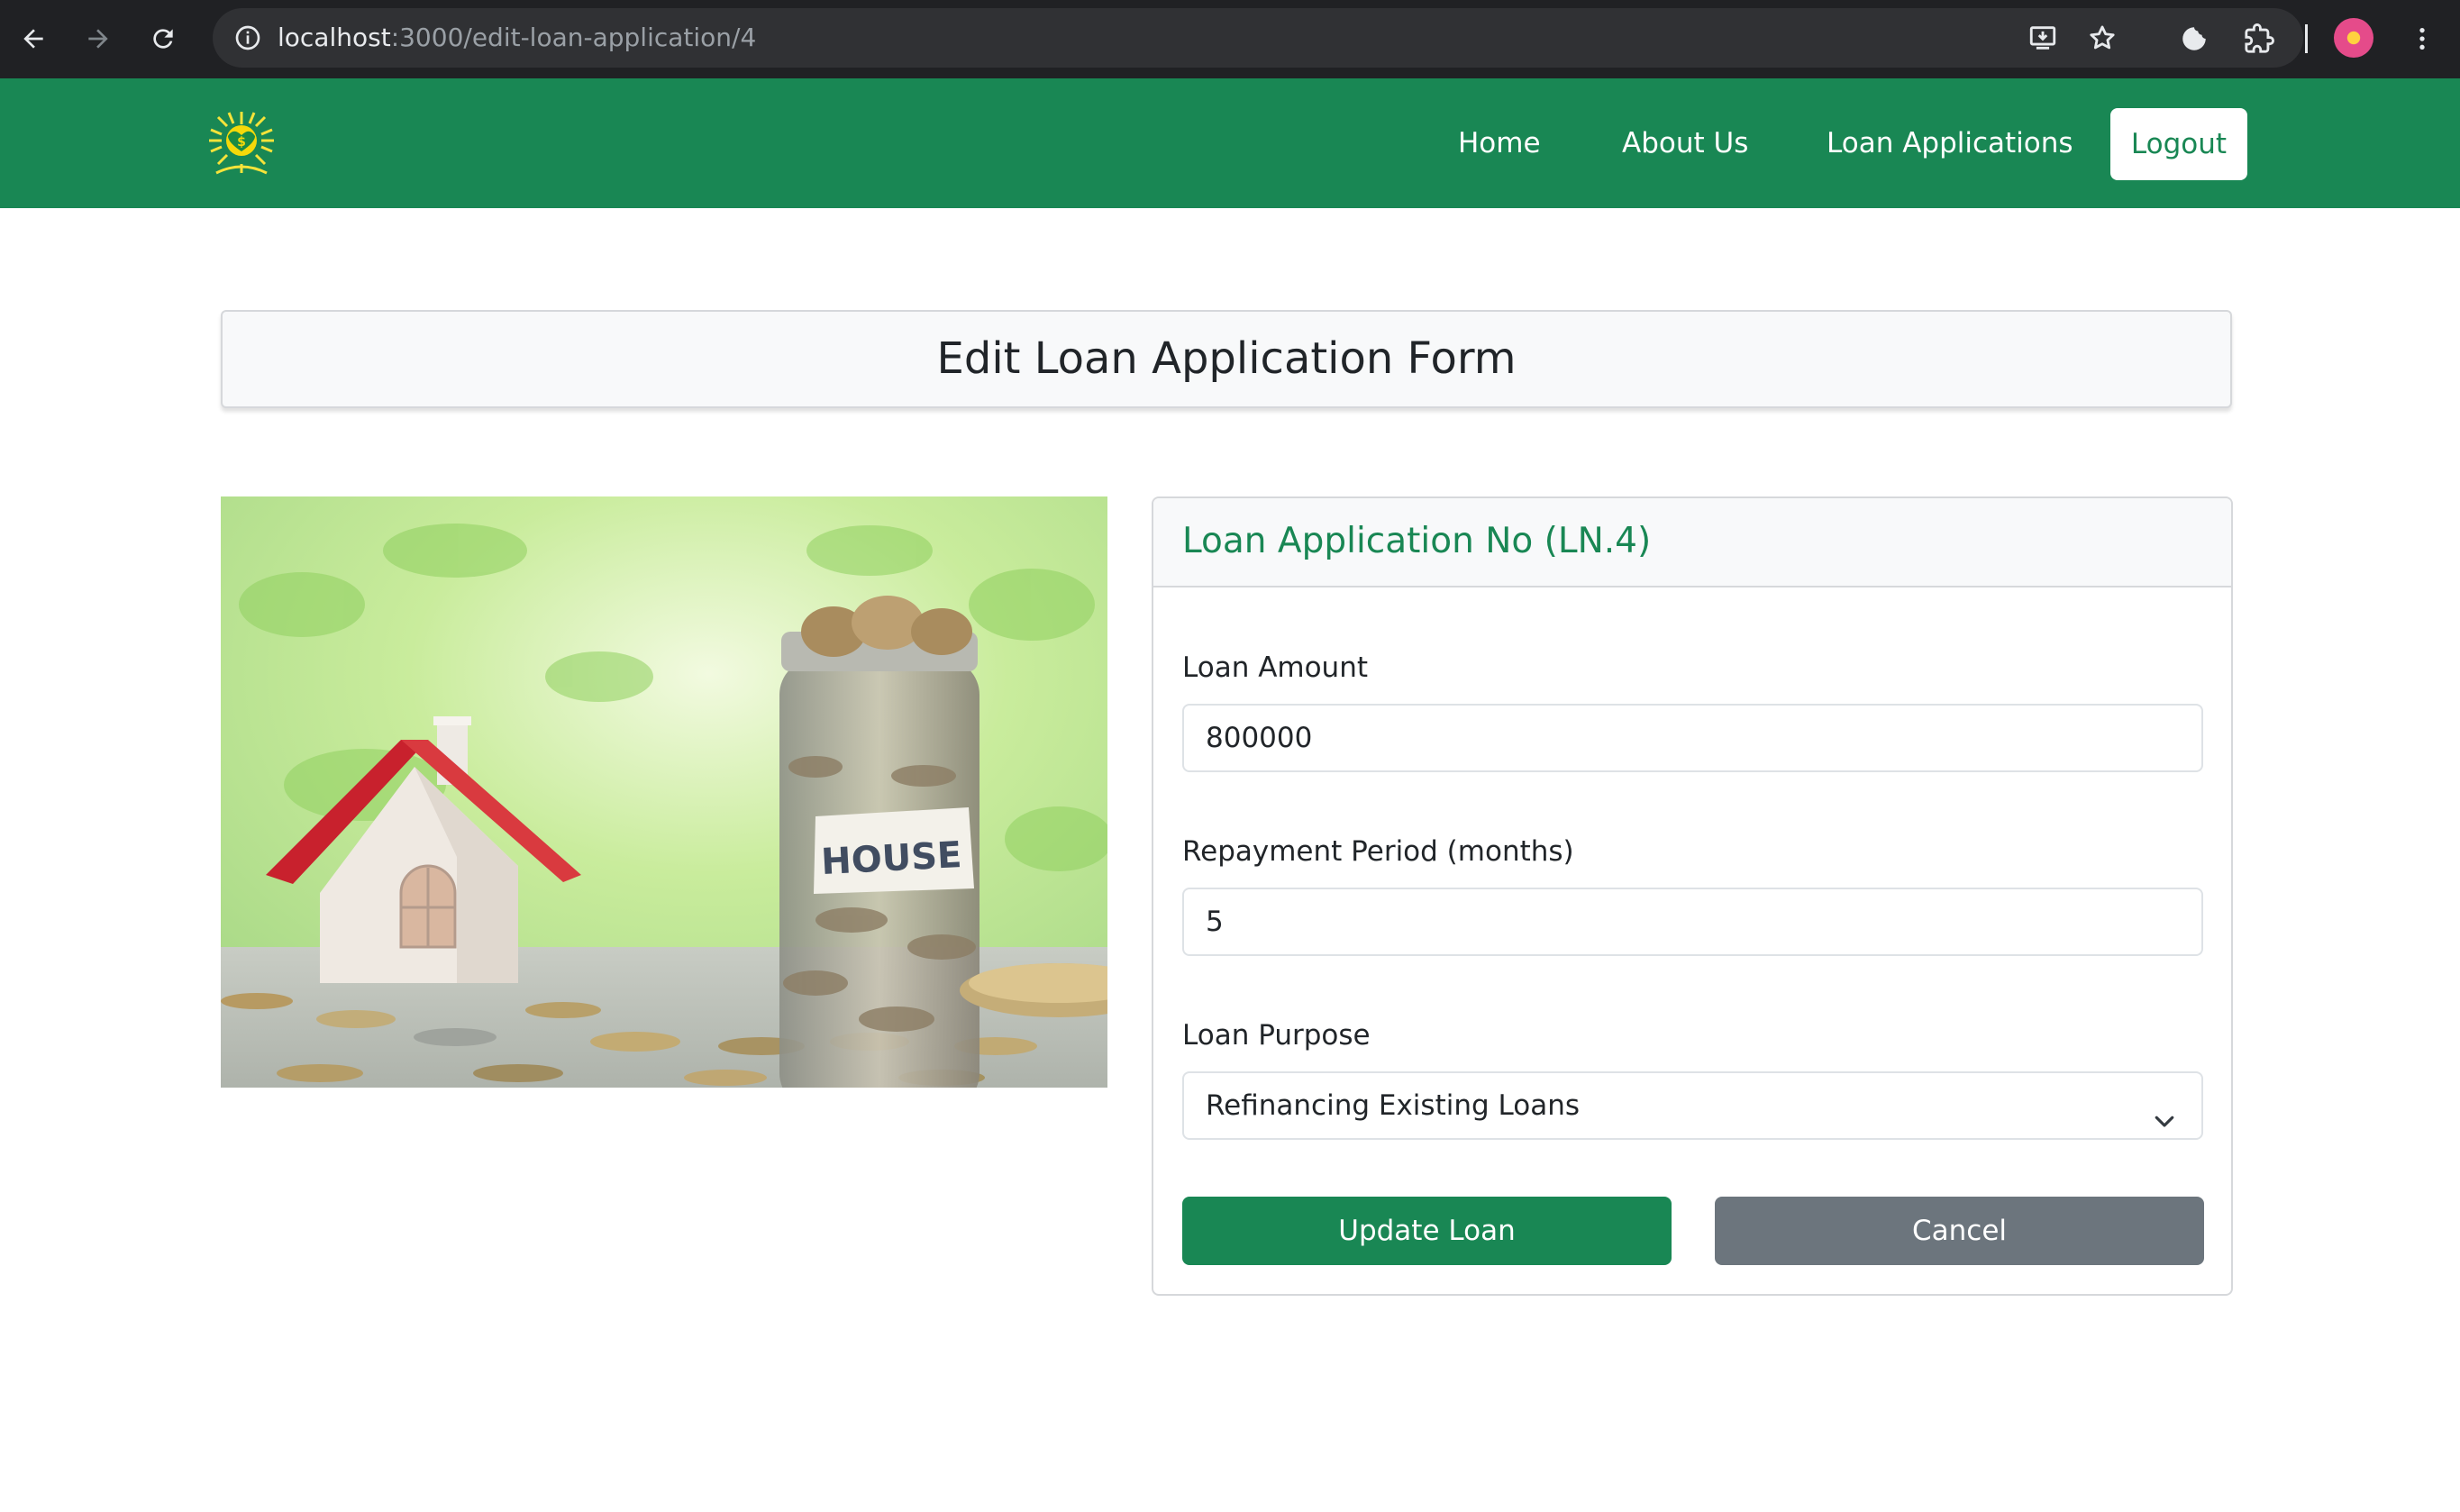 This screenshot has width=2460, height=1512. What do you see at coordinates (1500, 143) in the screenshot?
I see `nav-link-home: Home` at bounding box center [1500, 143].